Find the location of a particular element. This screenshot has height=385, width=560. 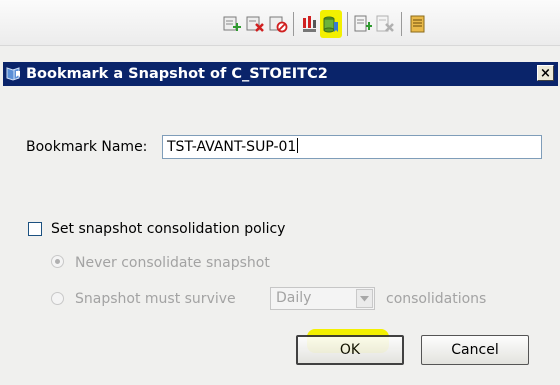

ok-button: OK is located at coordinates (350, 350).